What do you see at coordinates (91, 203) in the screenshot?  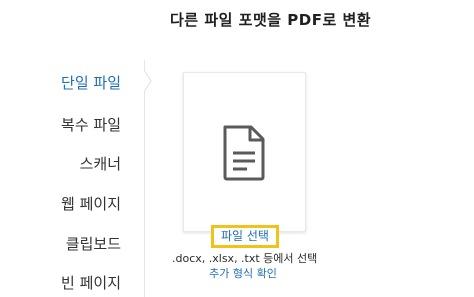 I see `sidebar-item-web-page: 웹 페이지` at bounding box center [91, 203].